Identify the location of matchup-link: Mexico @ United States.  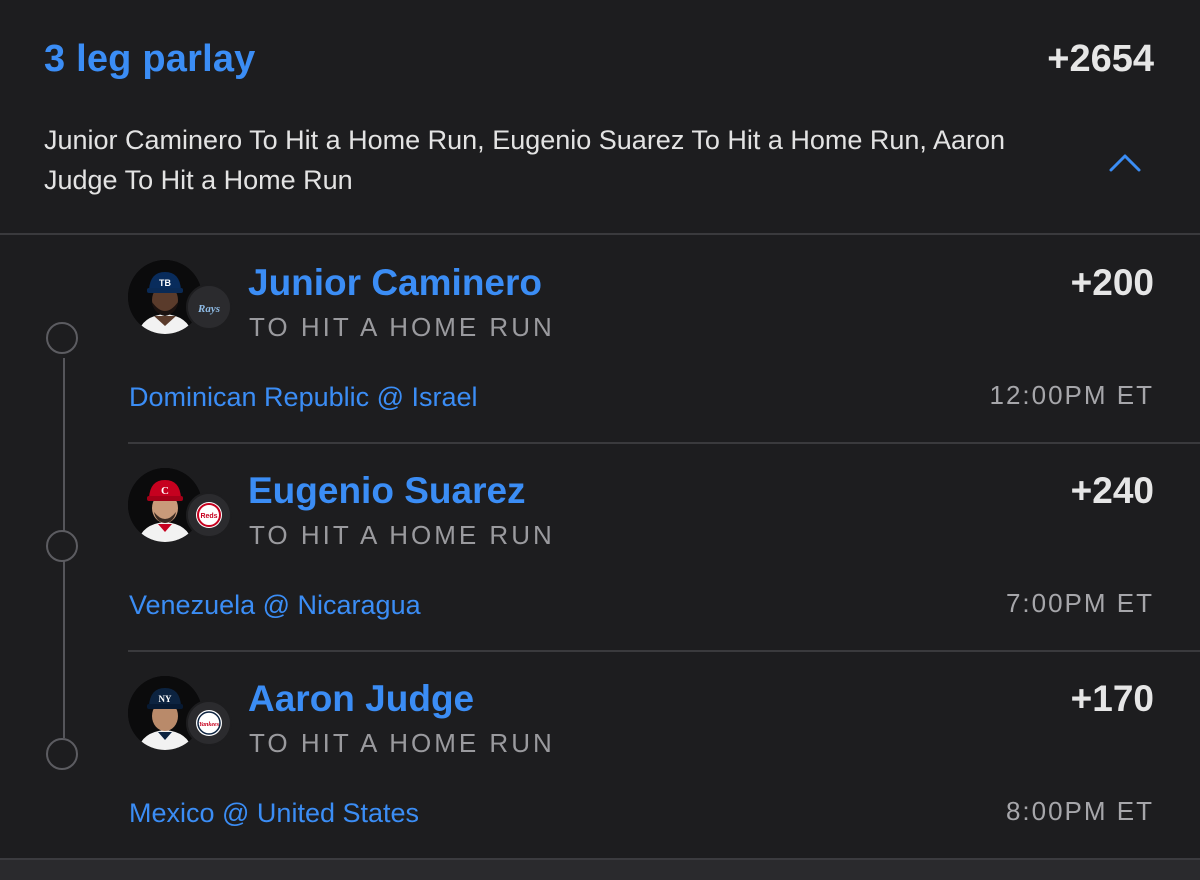
(274, 813).